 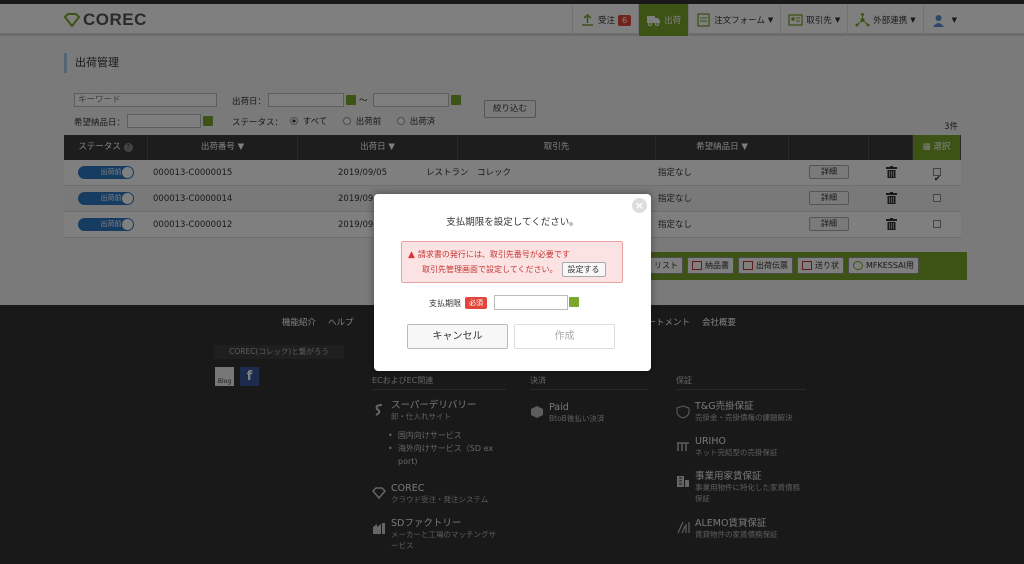 I want to click on required-badge: 必須, so click(x=476, y=303).